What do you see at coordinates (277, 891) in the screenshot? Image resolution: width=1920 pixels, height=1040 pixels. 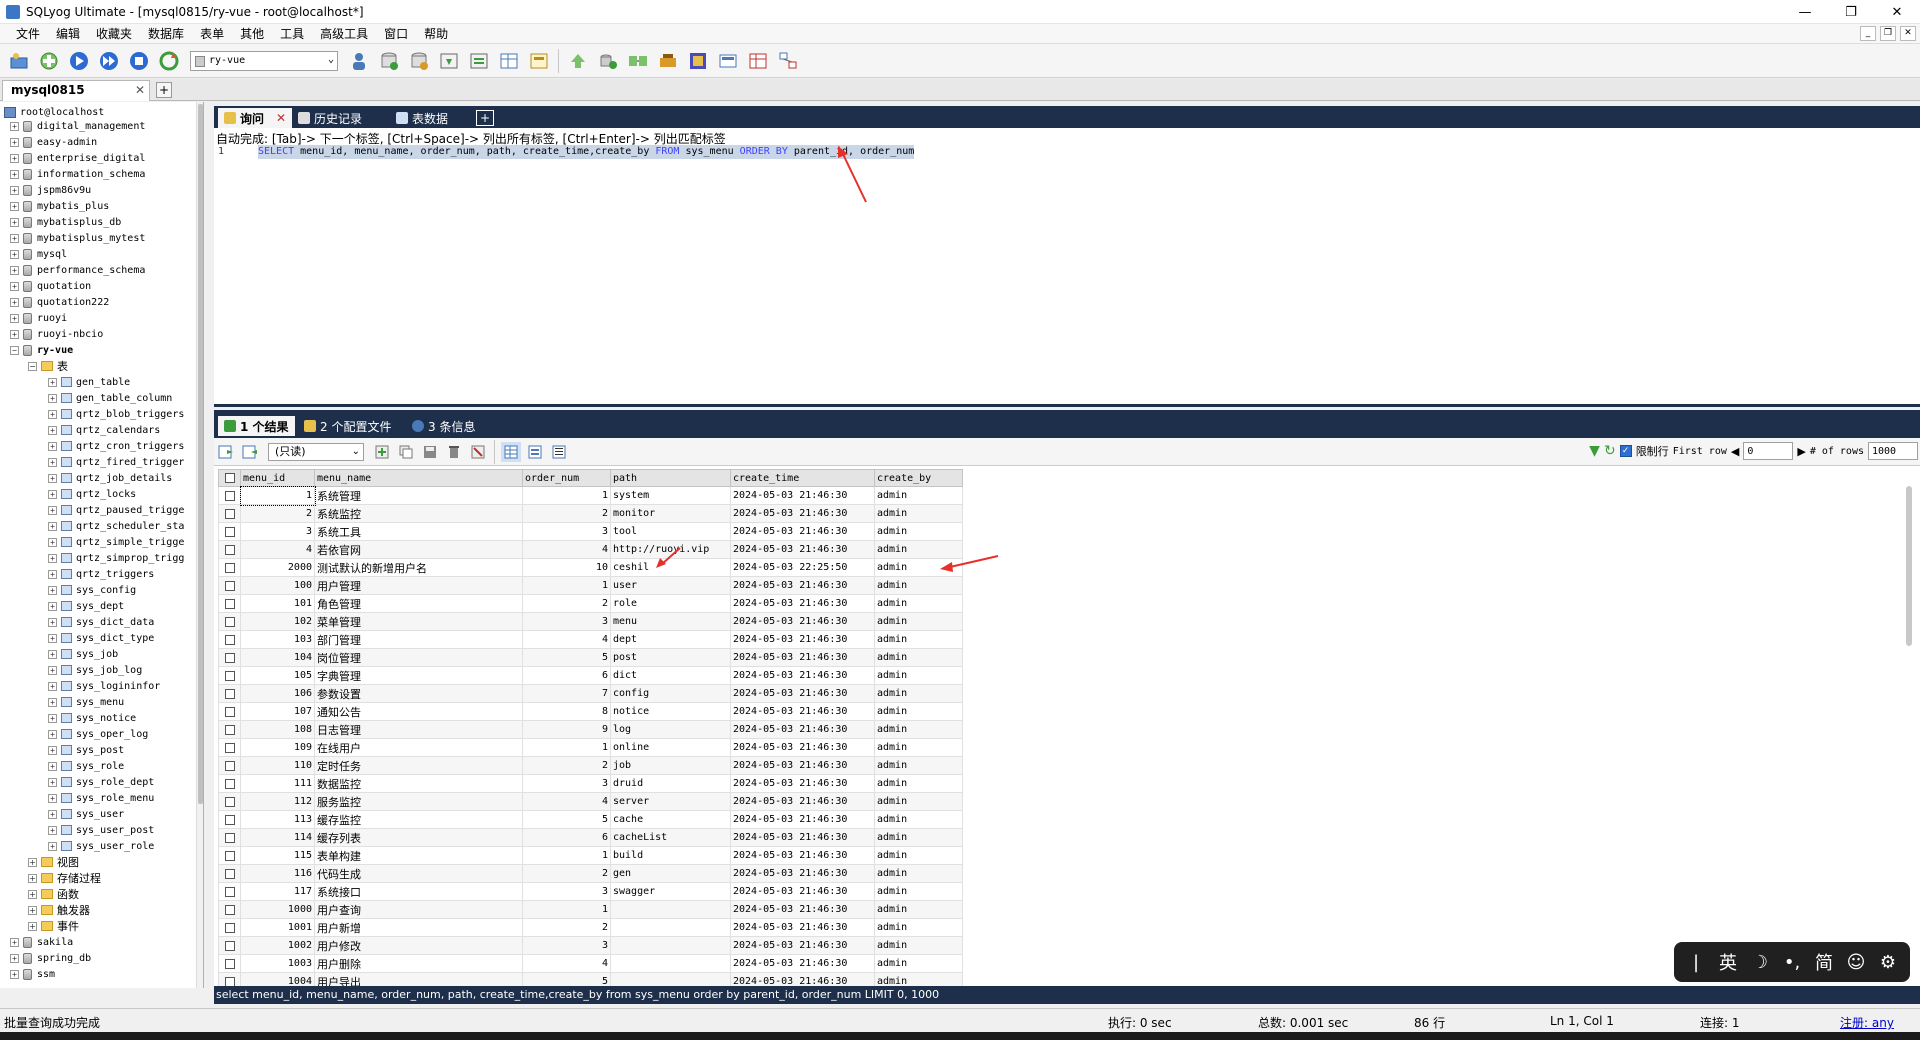 I see `cell-menu-id: 117` at bounding box center [277, 891].